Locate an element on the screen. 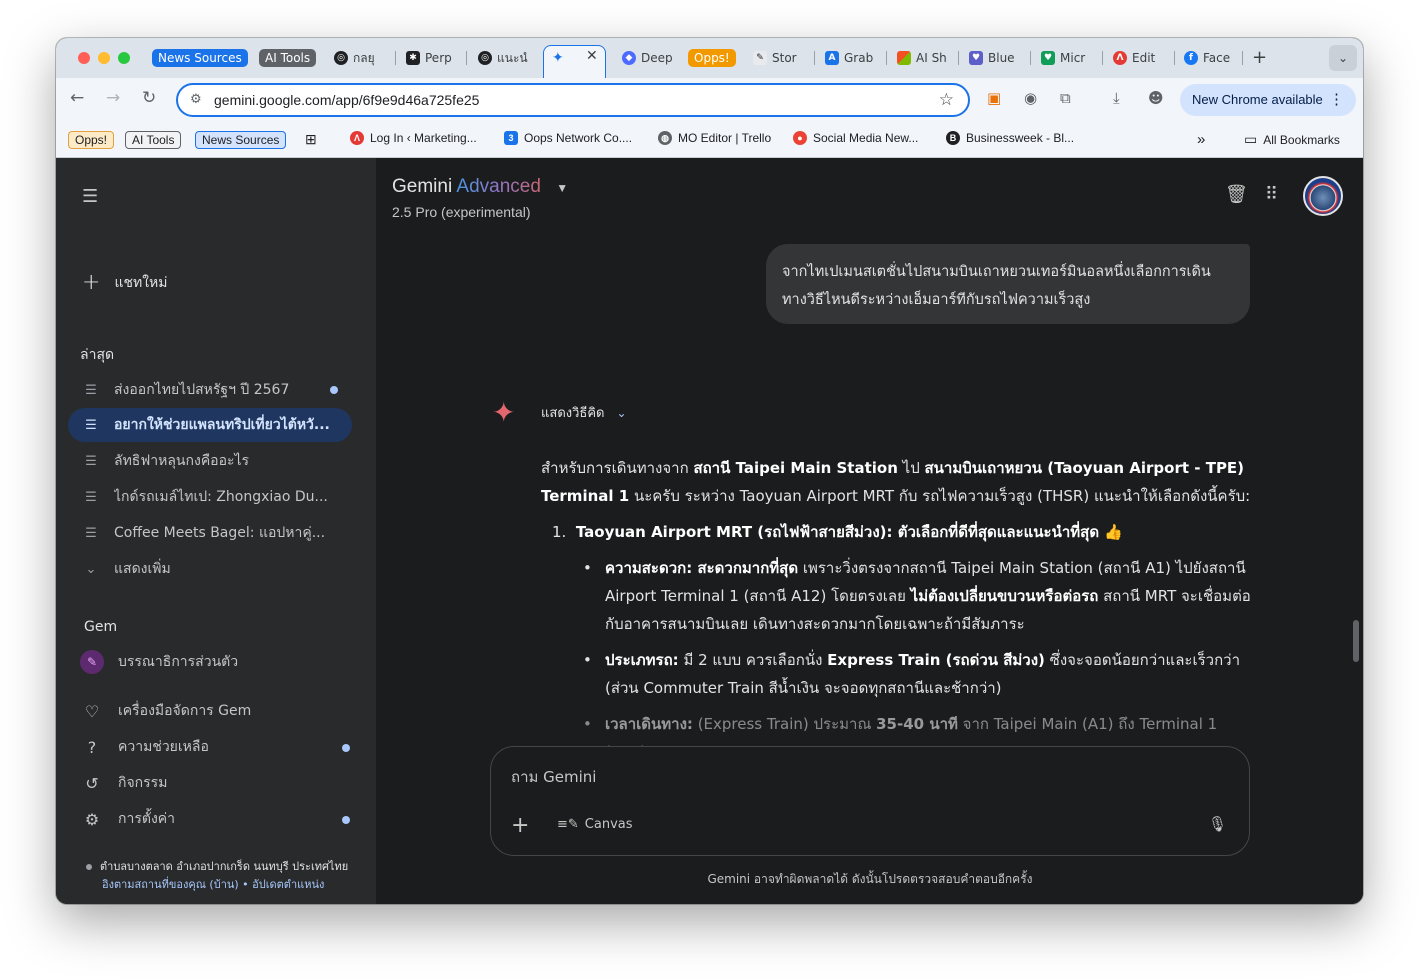 This screenshot has width=1419, height=978. prompt-input: ถาม Gemini + ≡✎ Canvas 🎙 is located at coordinates (870, 801).